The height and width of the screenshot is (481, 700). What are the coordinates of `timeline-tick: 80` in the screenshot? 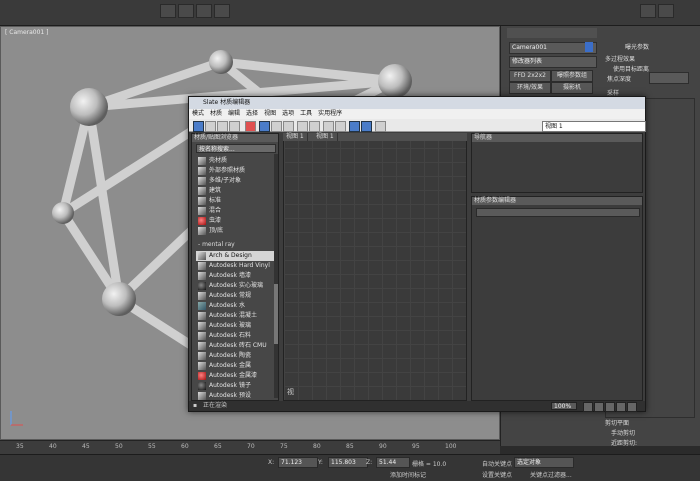 It's located at (317, 446).